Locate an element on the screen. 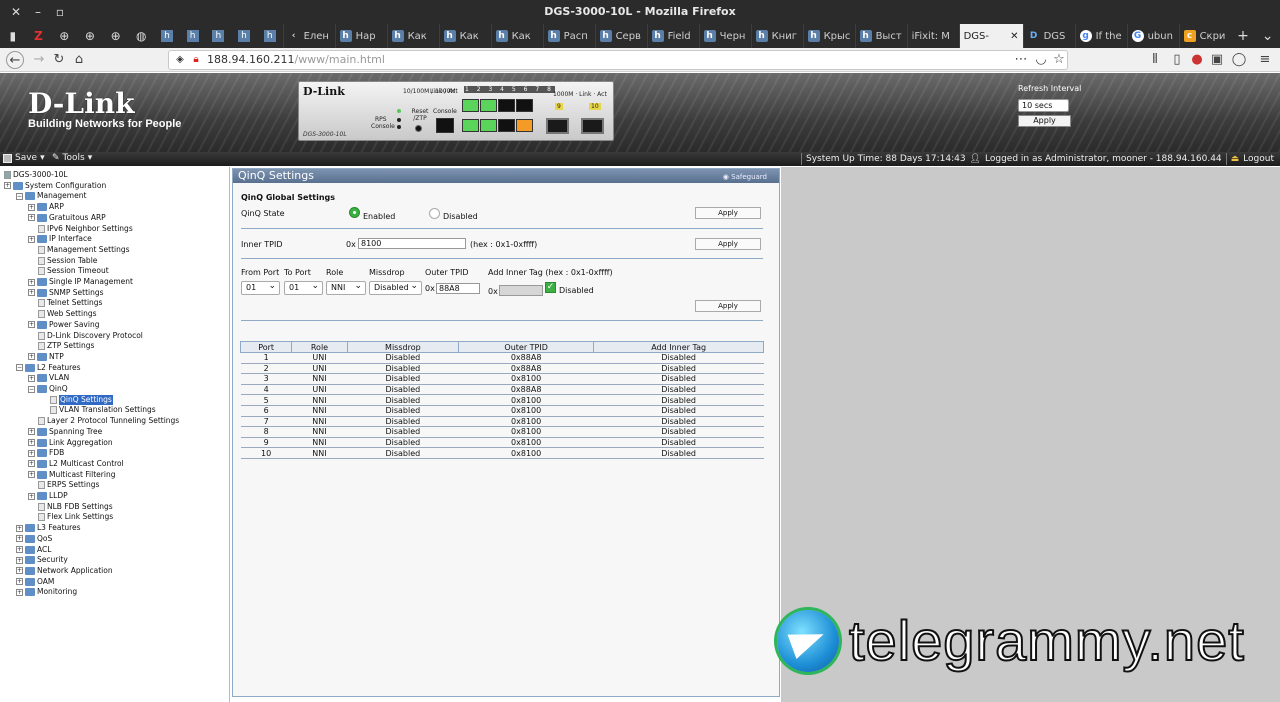 The image size is (1280, 702). port-apply-button: Apply is located at coordinates (728, 306).